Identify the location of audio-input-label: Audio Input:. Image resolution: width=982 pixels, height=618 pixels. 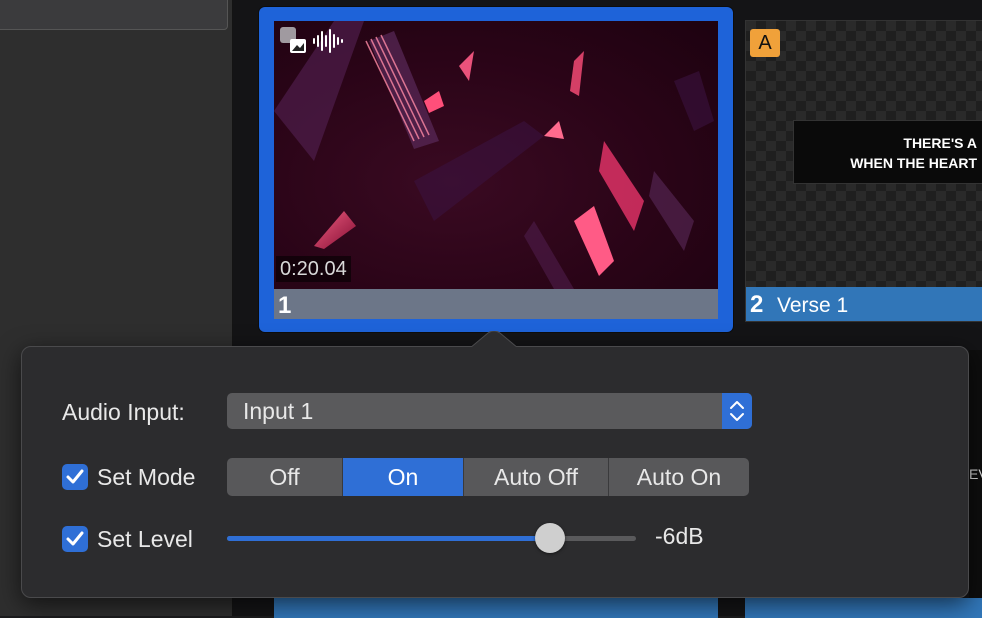
(123, 412).